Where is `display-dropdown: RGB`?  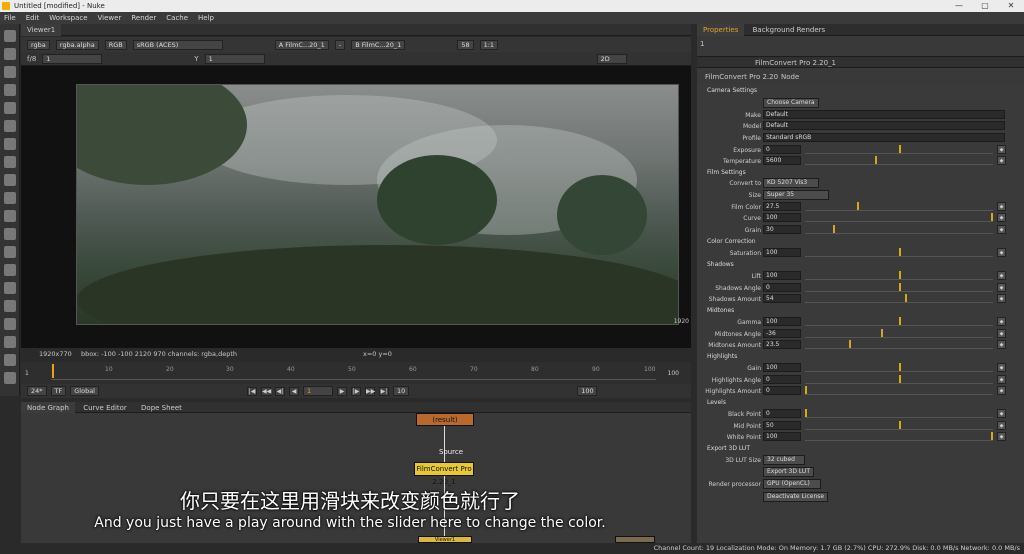 display-dropdown: RGB is located at coordinates (115, 44).